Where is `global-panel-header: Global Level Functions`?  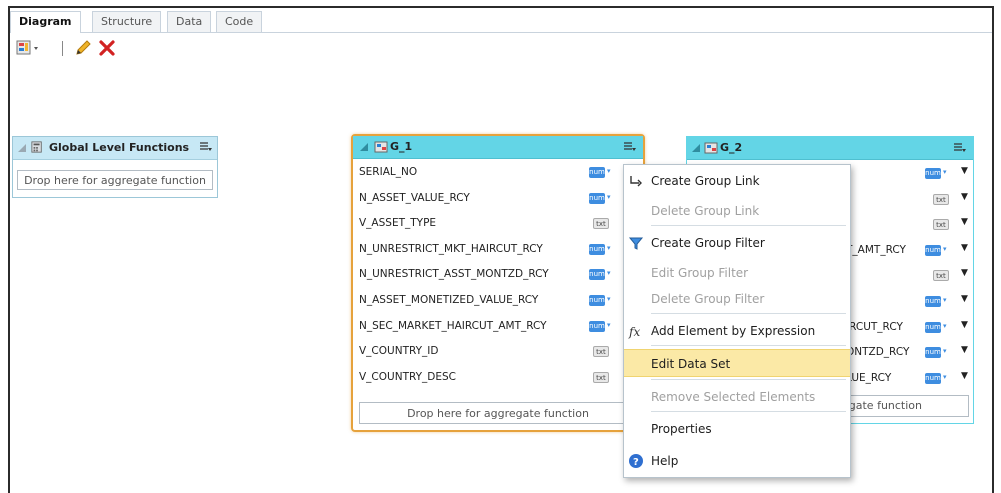 global-panel-header: Global Level Functions is located at coordinates (115, 148).